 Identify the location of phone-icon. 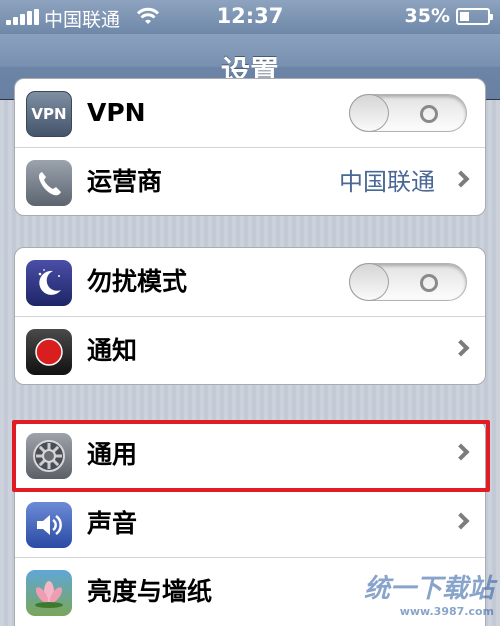
(49, 183).